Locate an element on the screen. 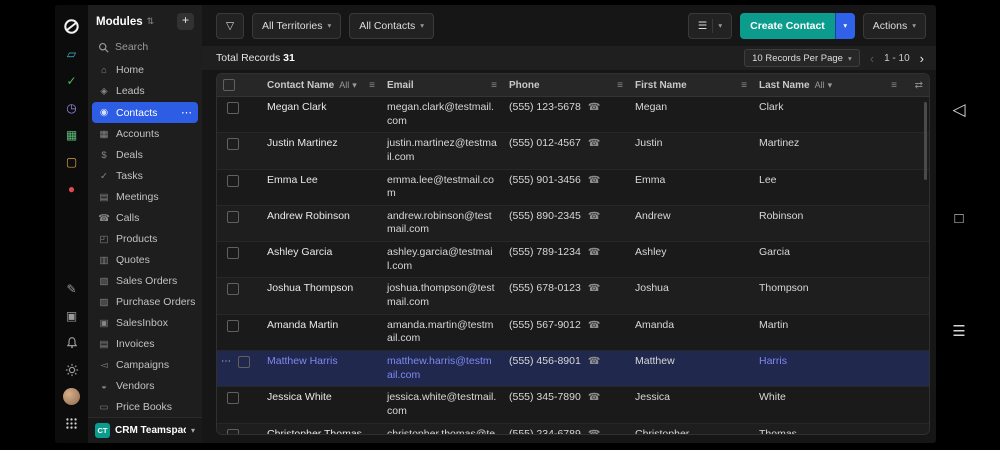 This screenshot has height=450, width=1000. create-contact-dropdown: ▾ is located at coordinates (844, 25).